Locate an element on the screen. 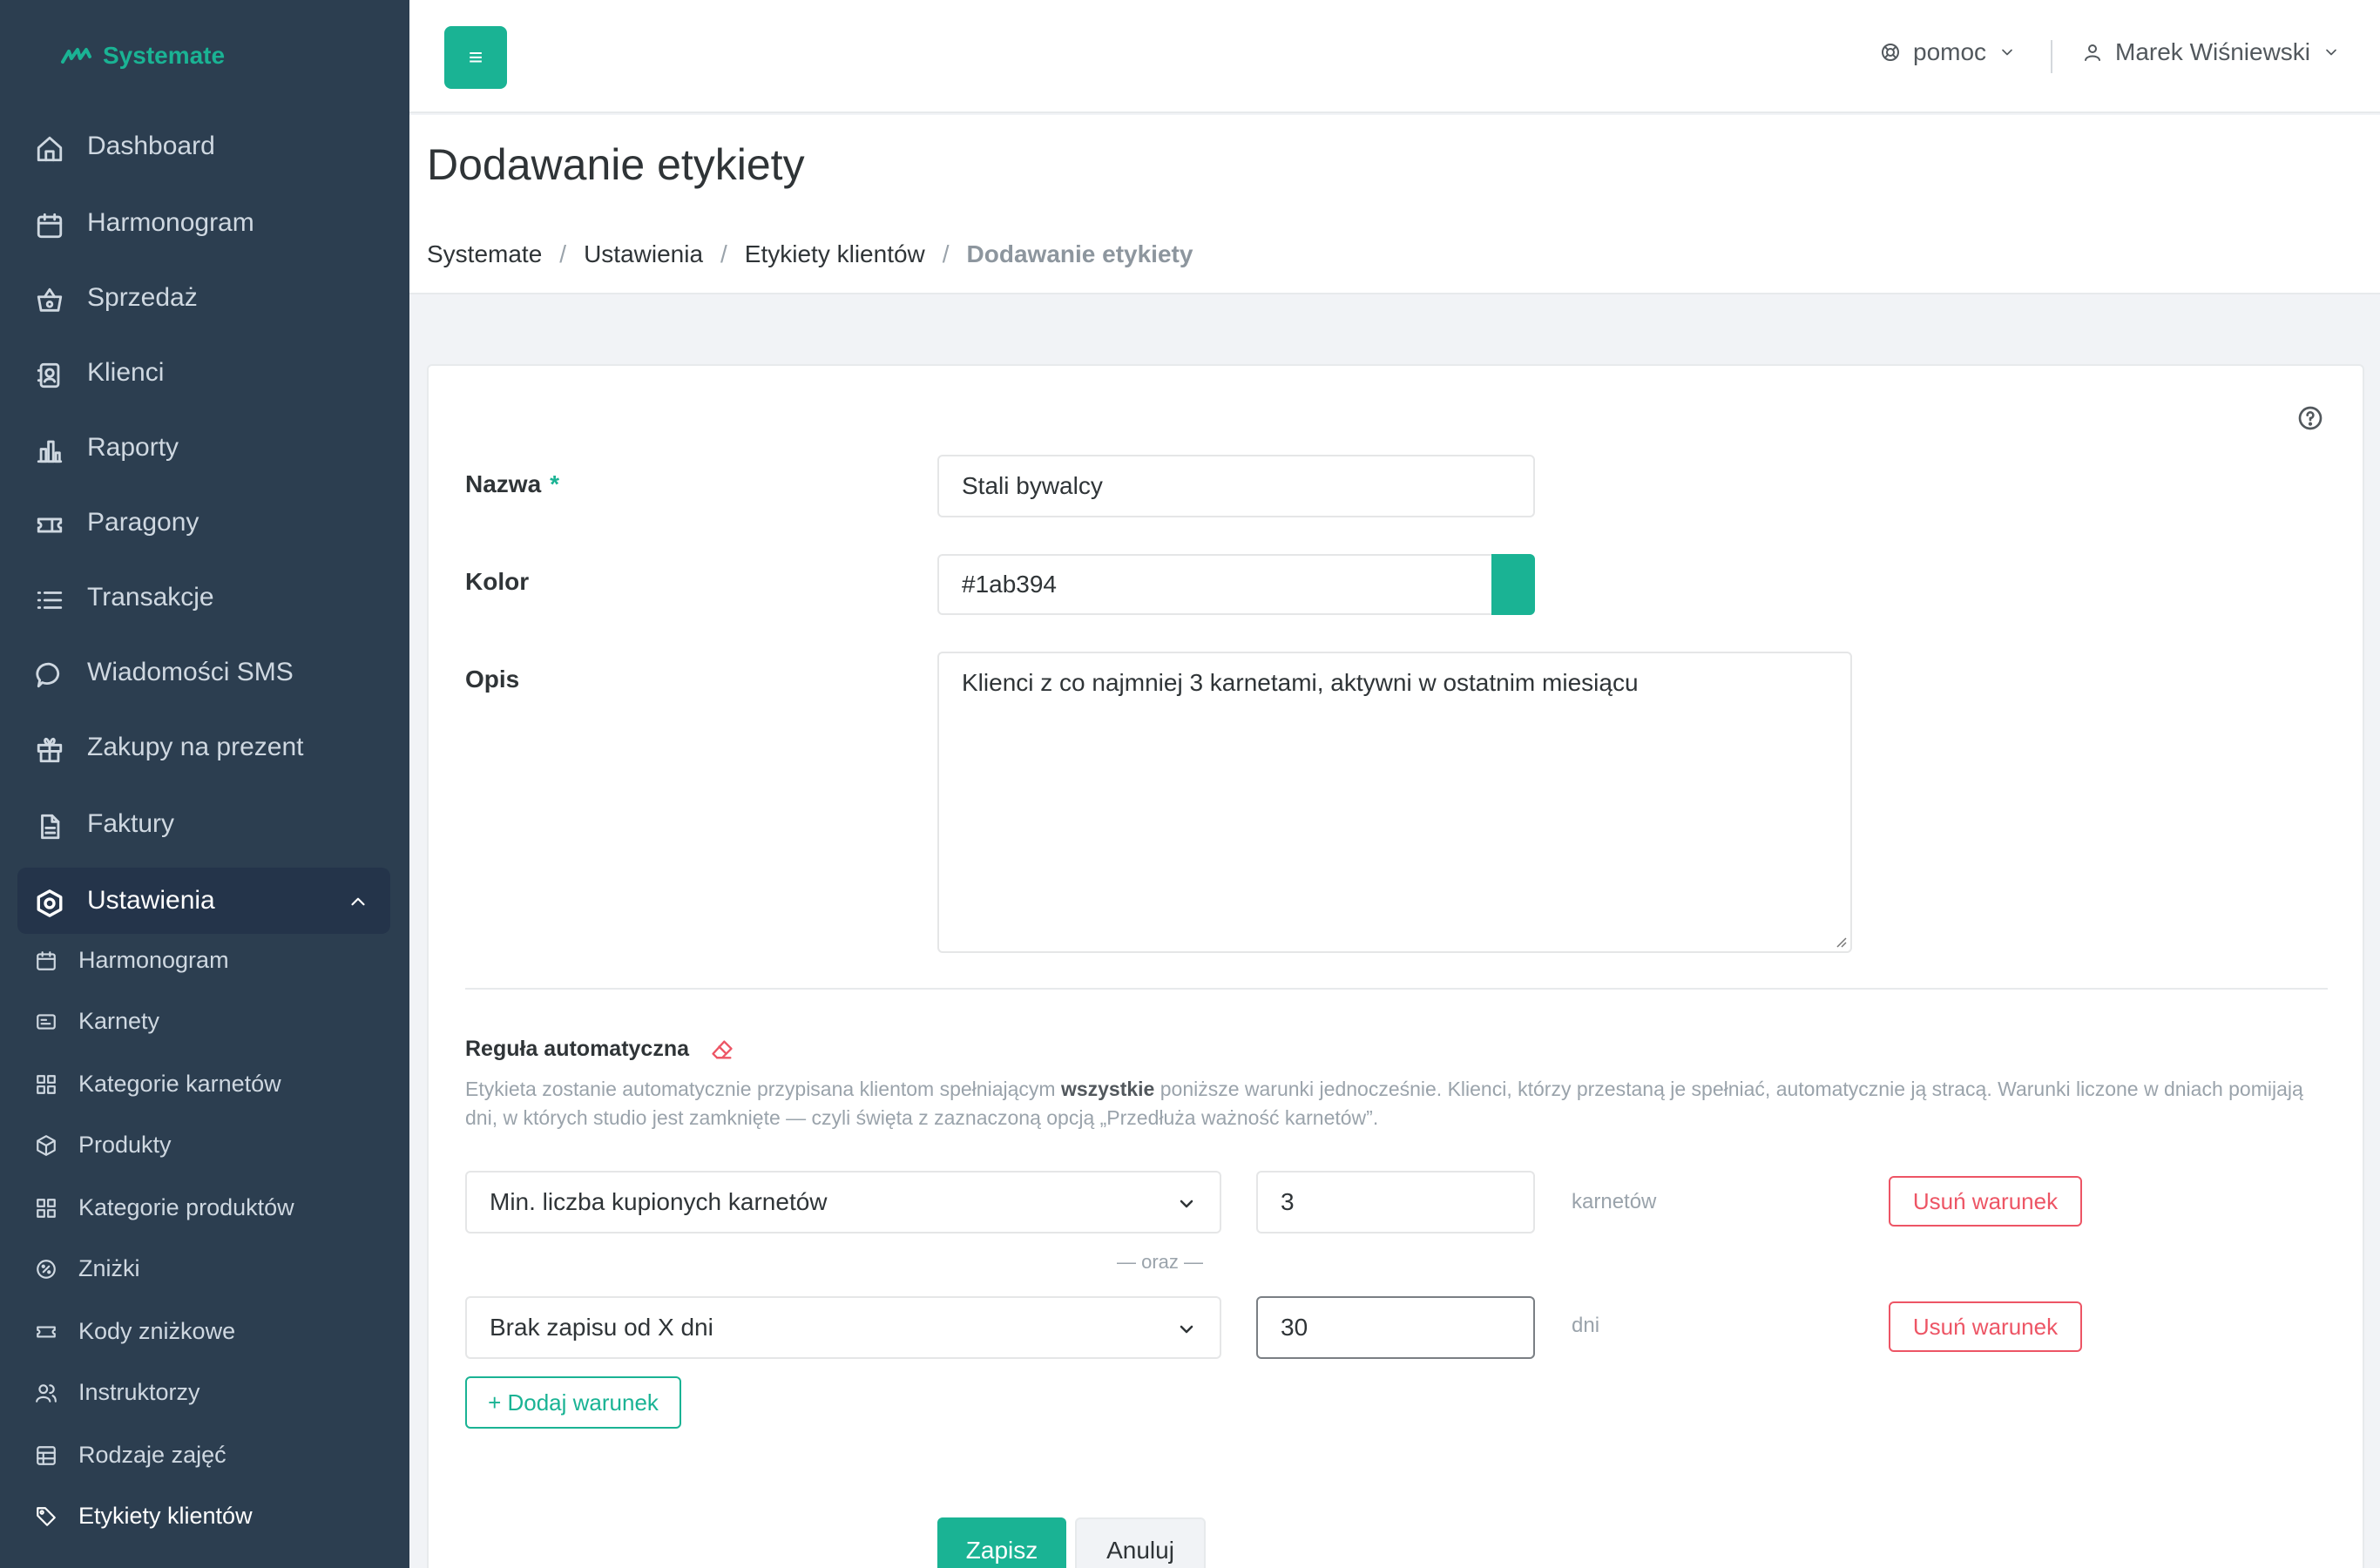 Image resolution: width=2380 pixels, height=1568 pixels. chat-icon is located at coordinates (48, 675).